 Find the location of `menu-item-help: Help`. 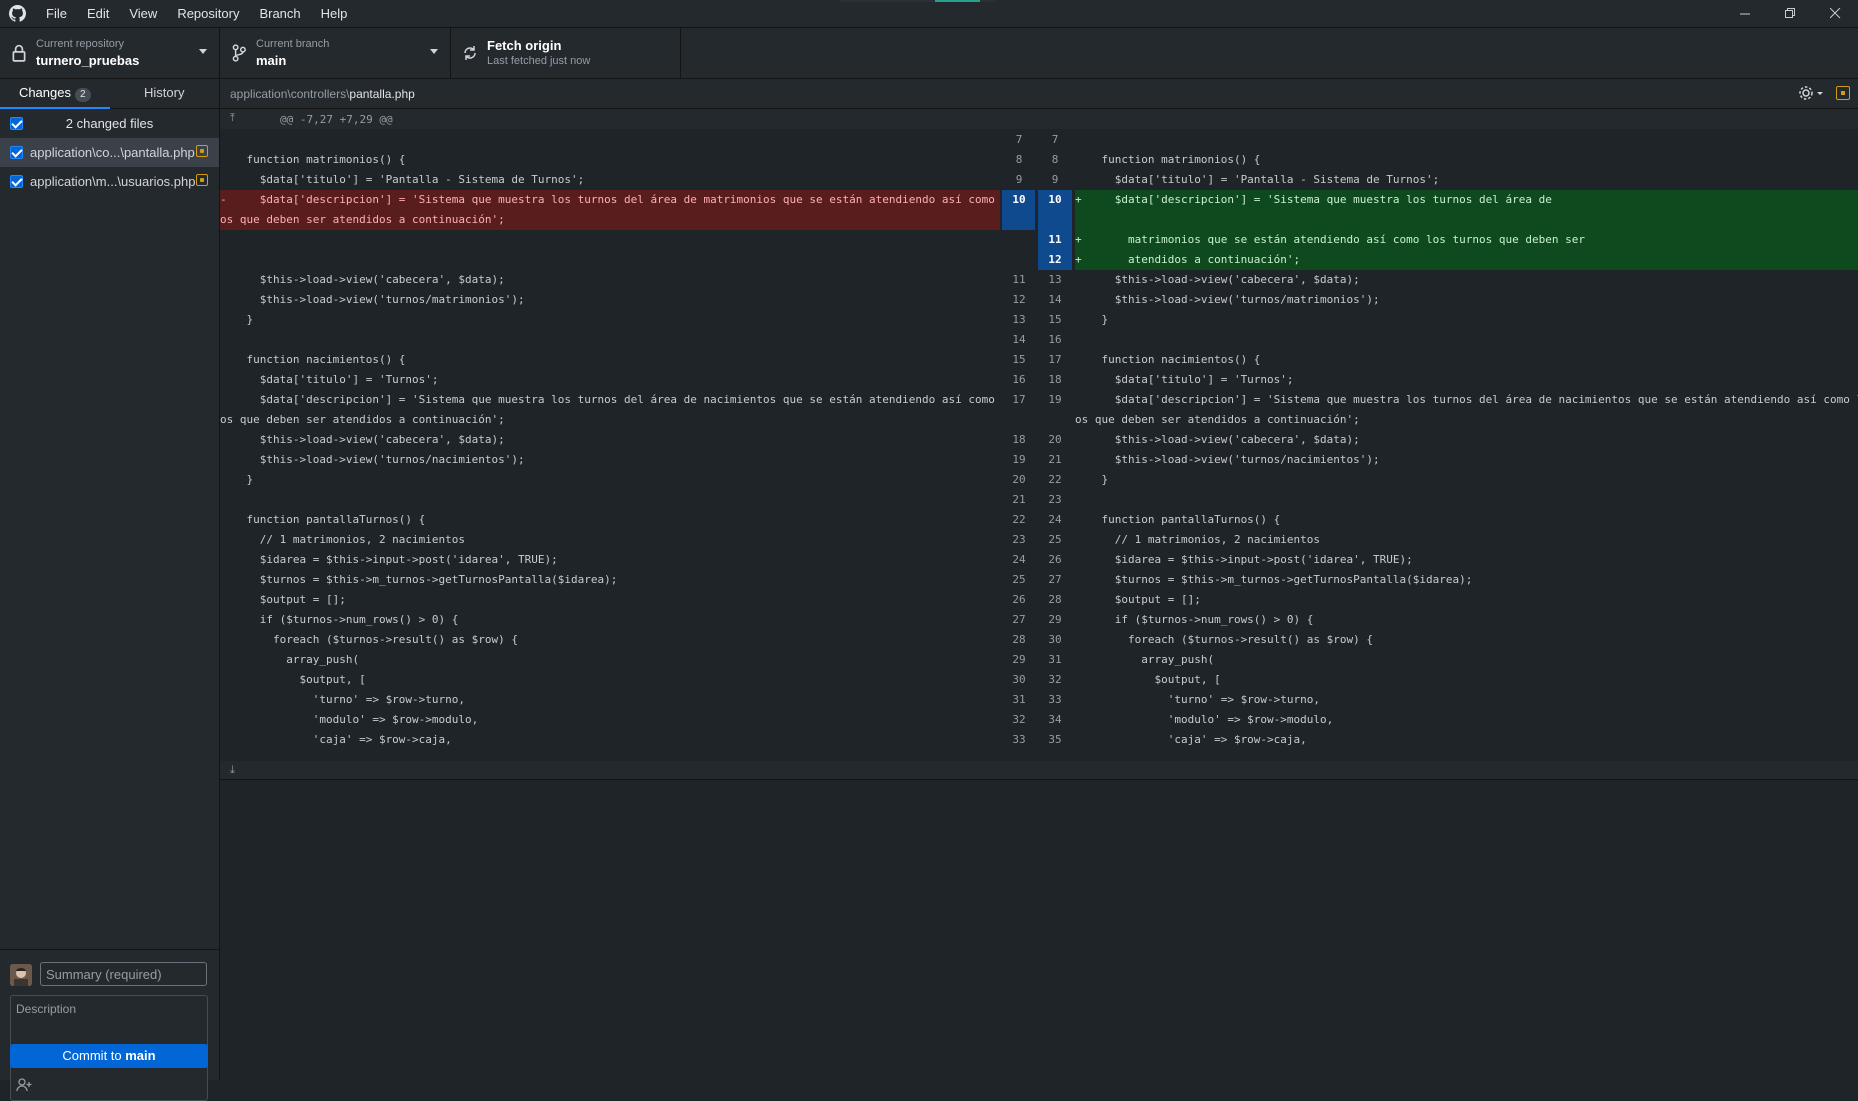

menu-item-help: Help is located at coordinates (334, 13).